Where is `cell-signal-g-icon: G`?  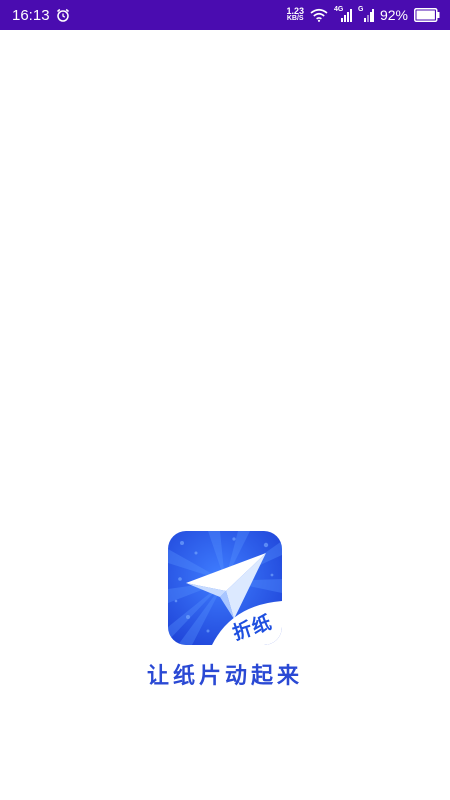 cell-signal-g-icon: G is located at coordinates (366, 14).